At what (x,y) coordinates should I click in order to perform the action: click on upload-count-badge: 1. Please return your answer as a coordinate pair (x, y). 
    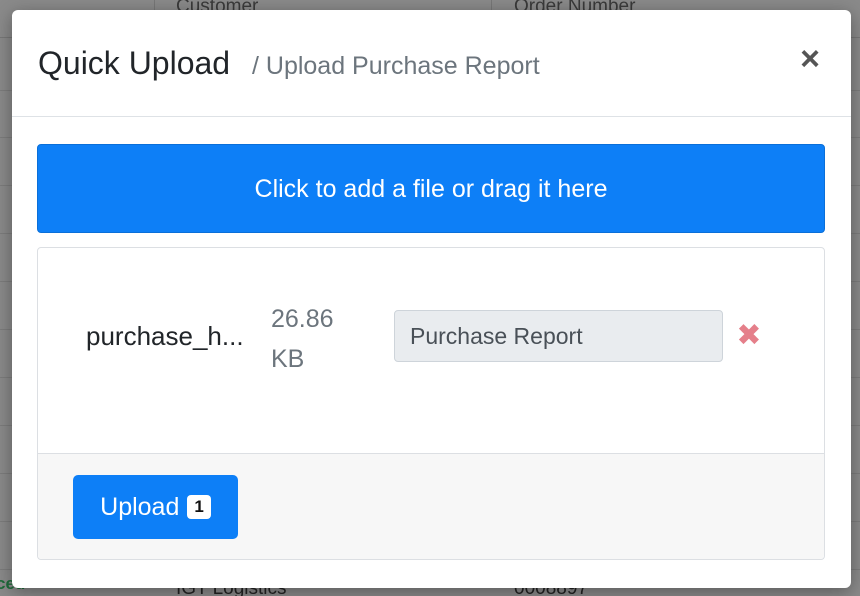
    Looking at the image, I should click on (199, 507).